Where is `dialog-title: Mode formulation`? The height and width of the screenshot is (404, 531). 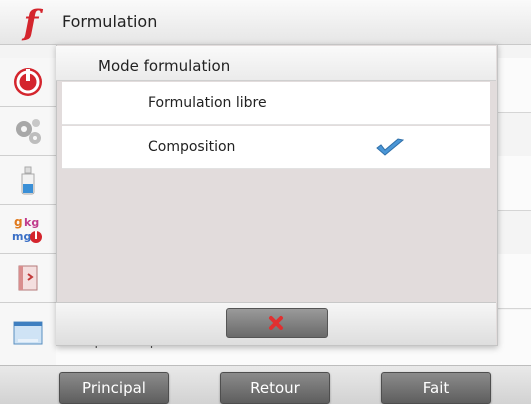 dialog-title: Mode formulation is located at coordinates (164, 66).